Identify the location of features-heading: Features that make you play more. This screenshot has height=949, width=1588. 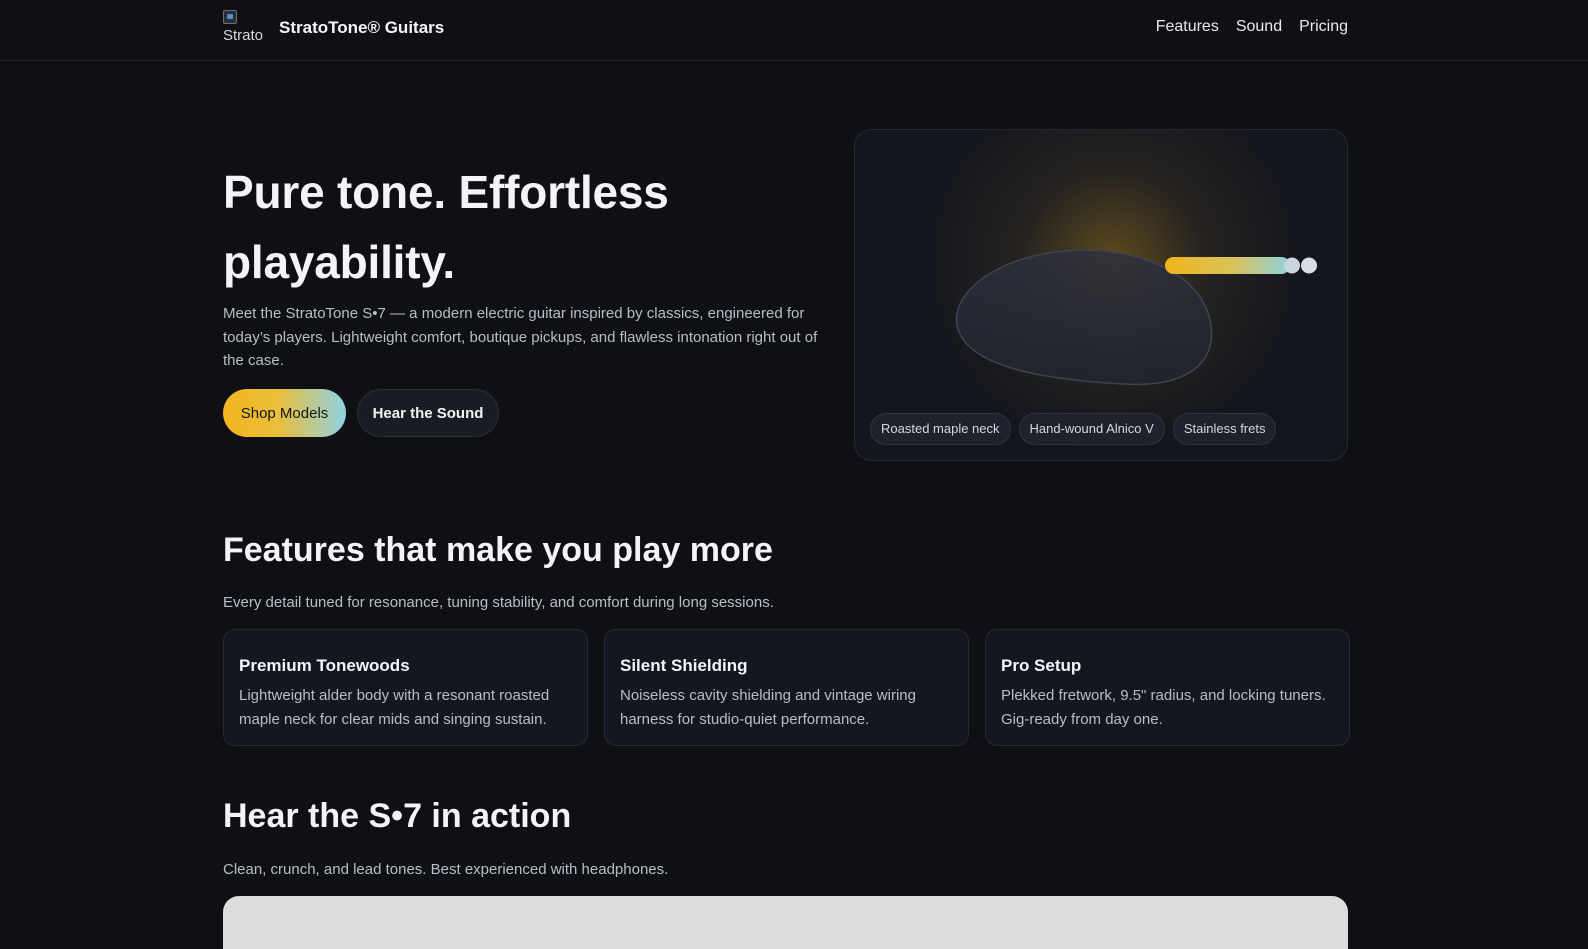
(498, 550).